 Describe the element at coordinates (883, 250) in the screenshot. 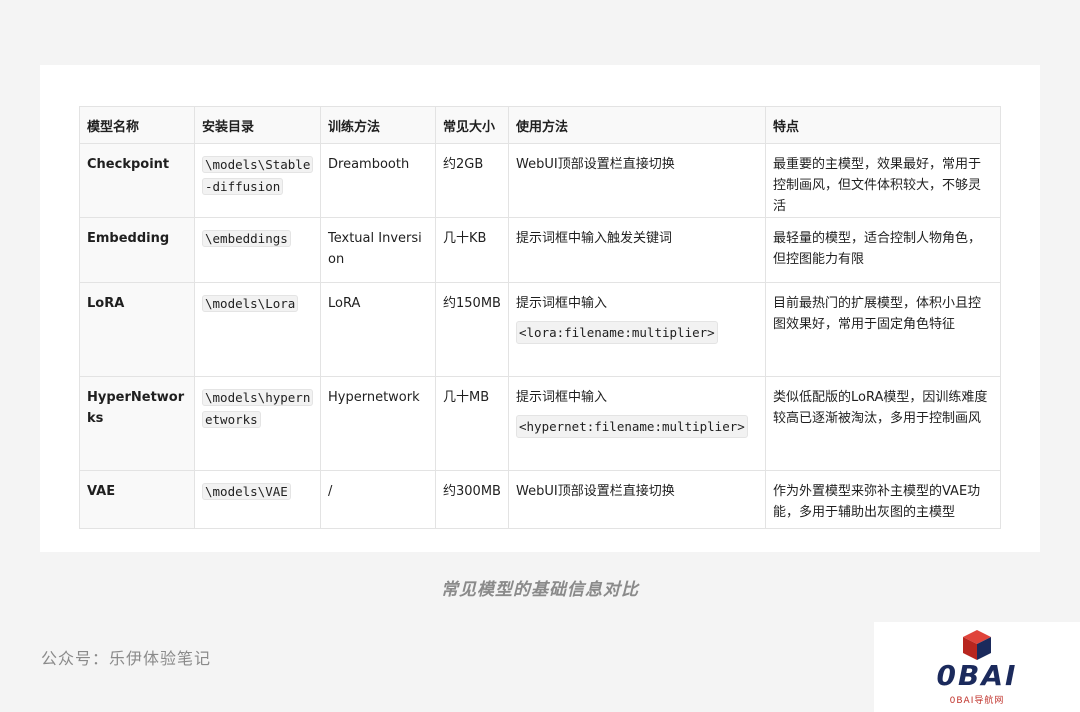

I see `cell-features: 最轻量的模型，适合控制人物角色，但控图能力有限` at that location.